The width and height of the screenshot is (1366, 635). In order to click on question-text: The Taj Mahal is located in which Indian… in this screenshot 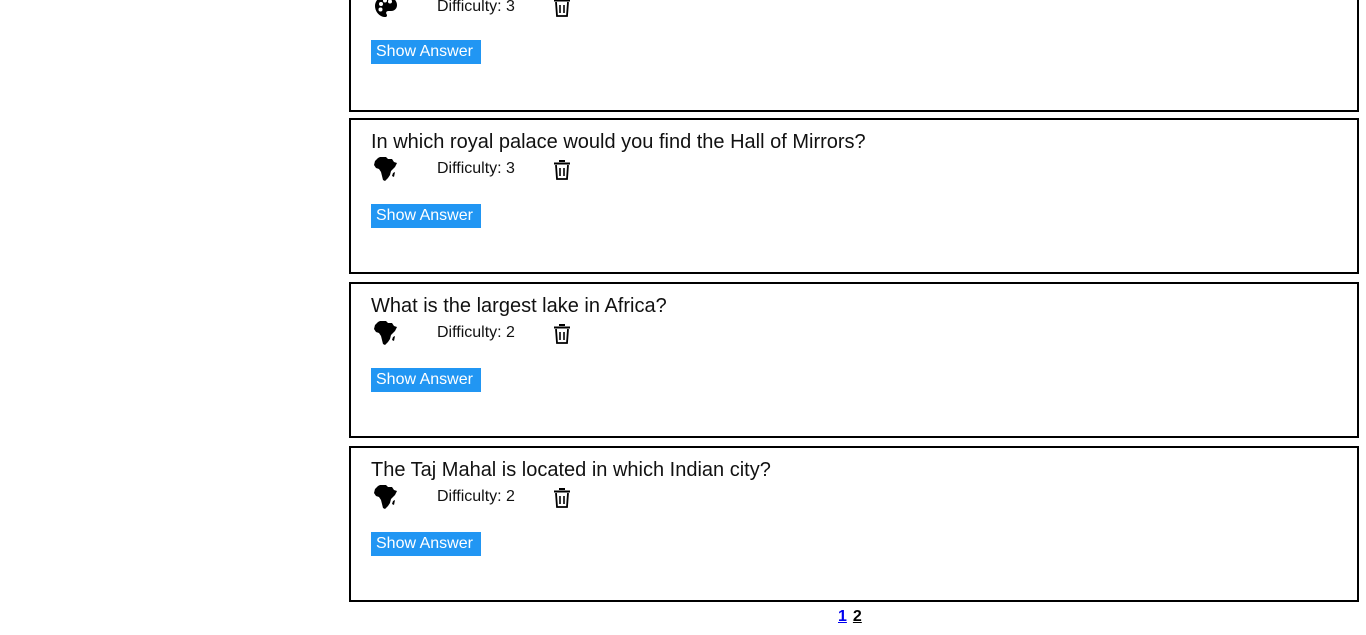, I will do `click(571, 470)`.